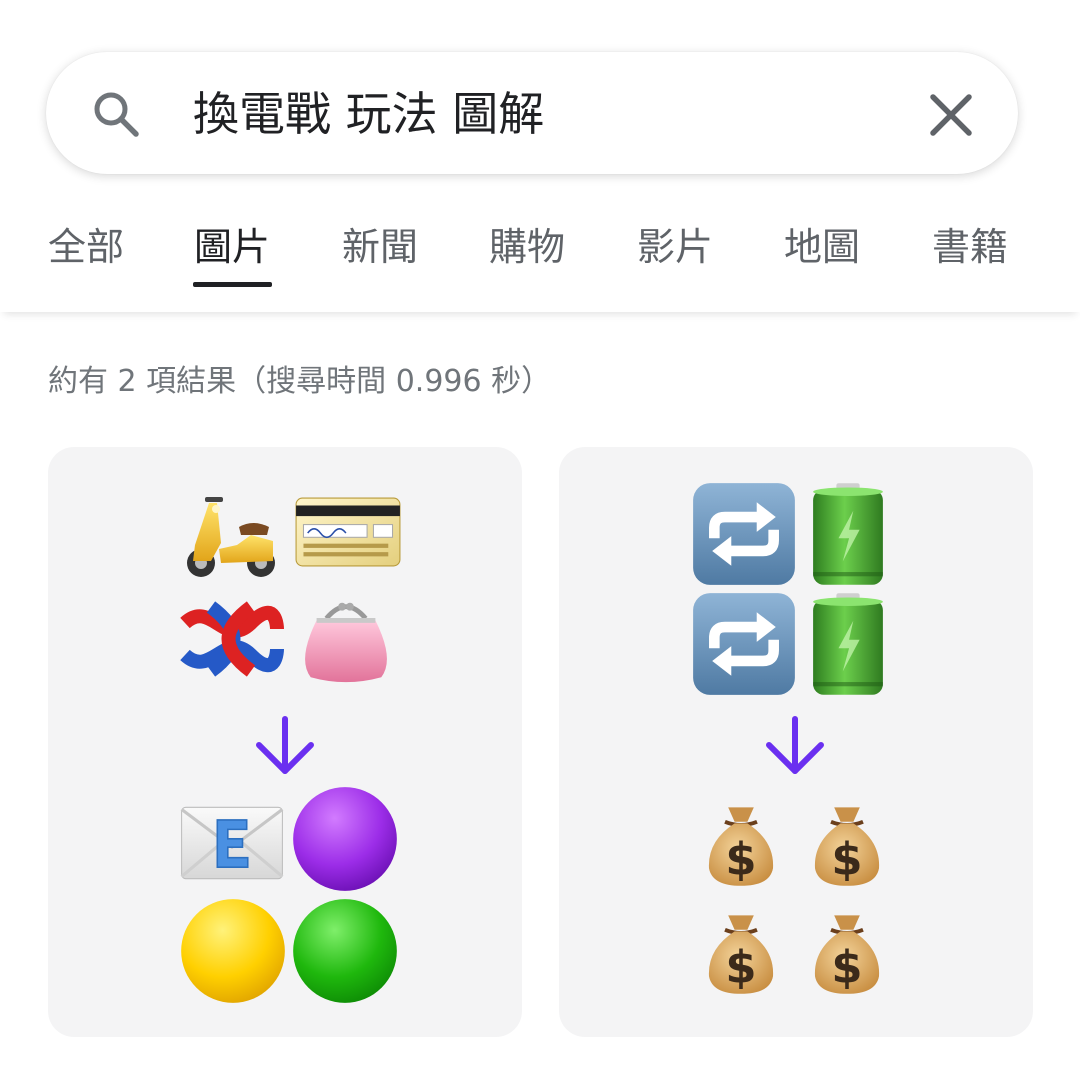 This screenshot has height=1080, width=1080. I want to click on tab-videos: 影片, so click(675, 247).